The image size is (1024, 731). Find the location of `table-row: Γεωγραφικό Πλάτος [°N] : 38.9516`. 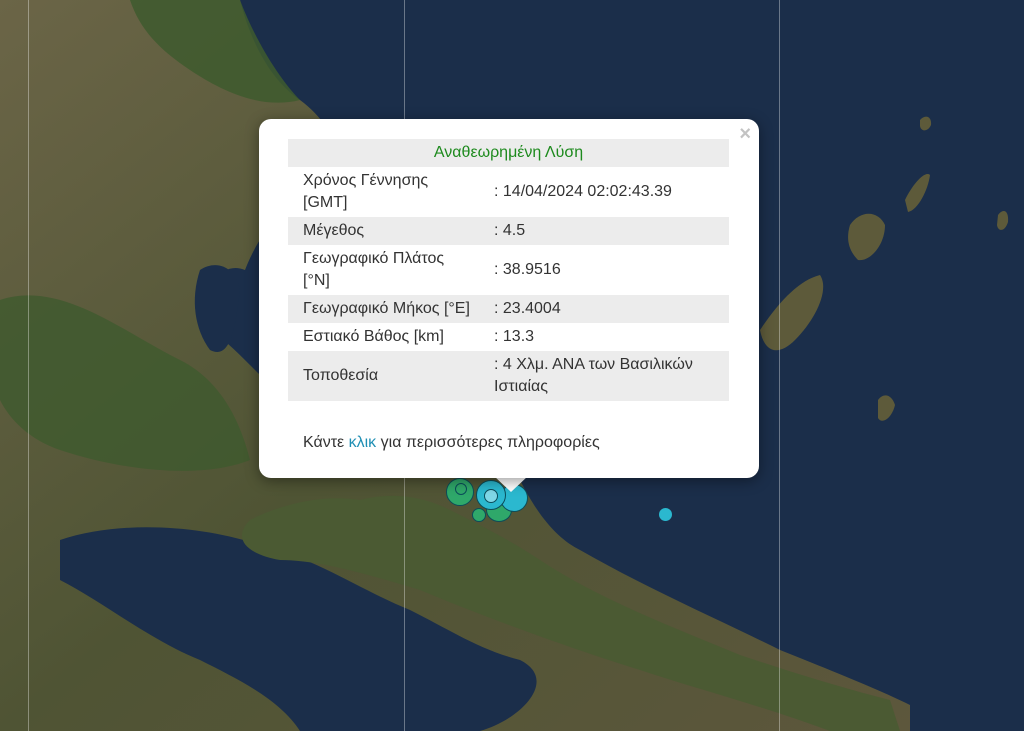

table-row: Γεωγραφικό Πλάτος [°N] : 38.9516 is located at coordinates (508, 270).